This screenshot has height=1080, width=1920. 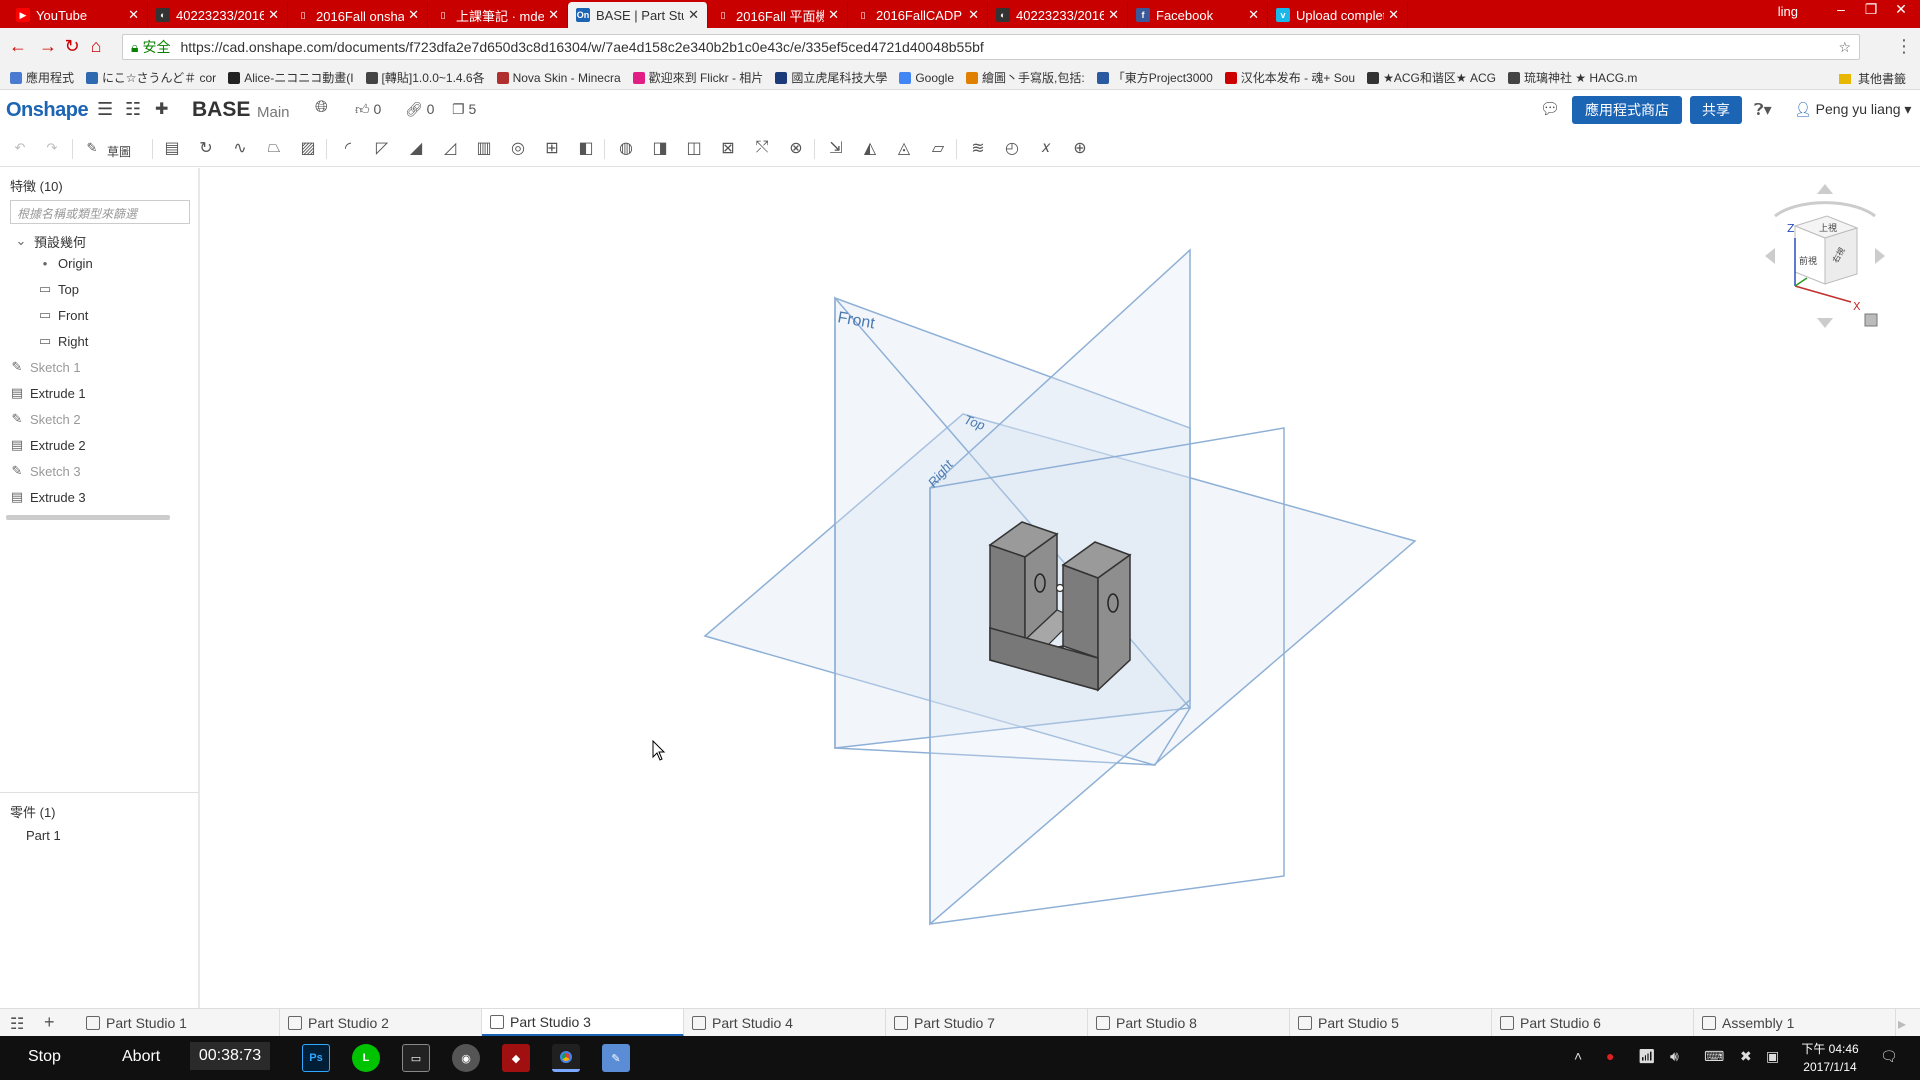 I want to click on volume-icon: 🔊︎, so click(x=1674, y=1056).